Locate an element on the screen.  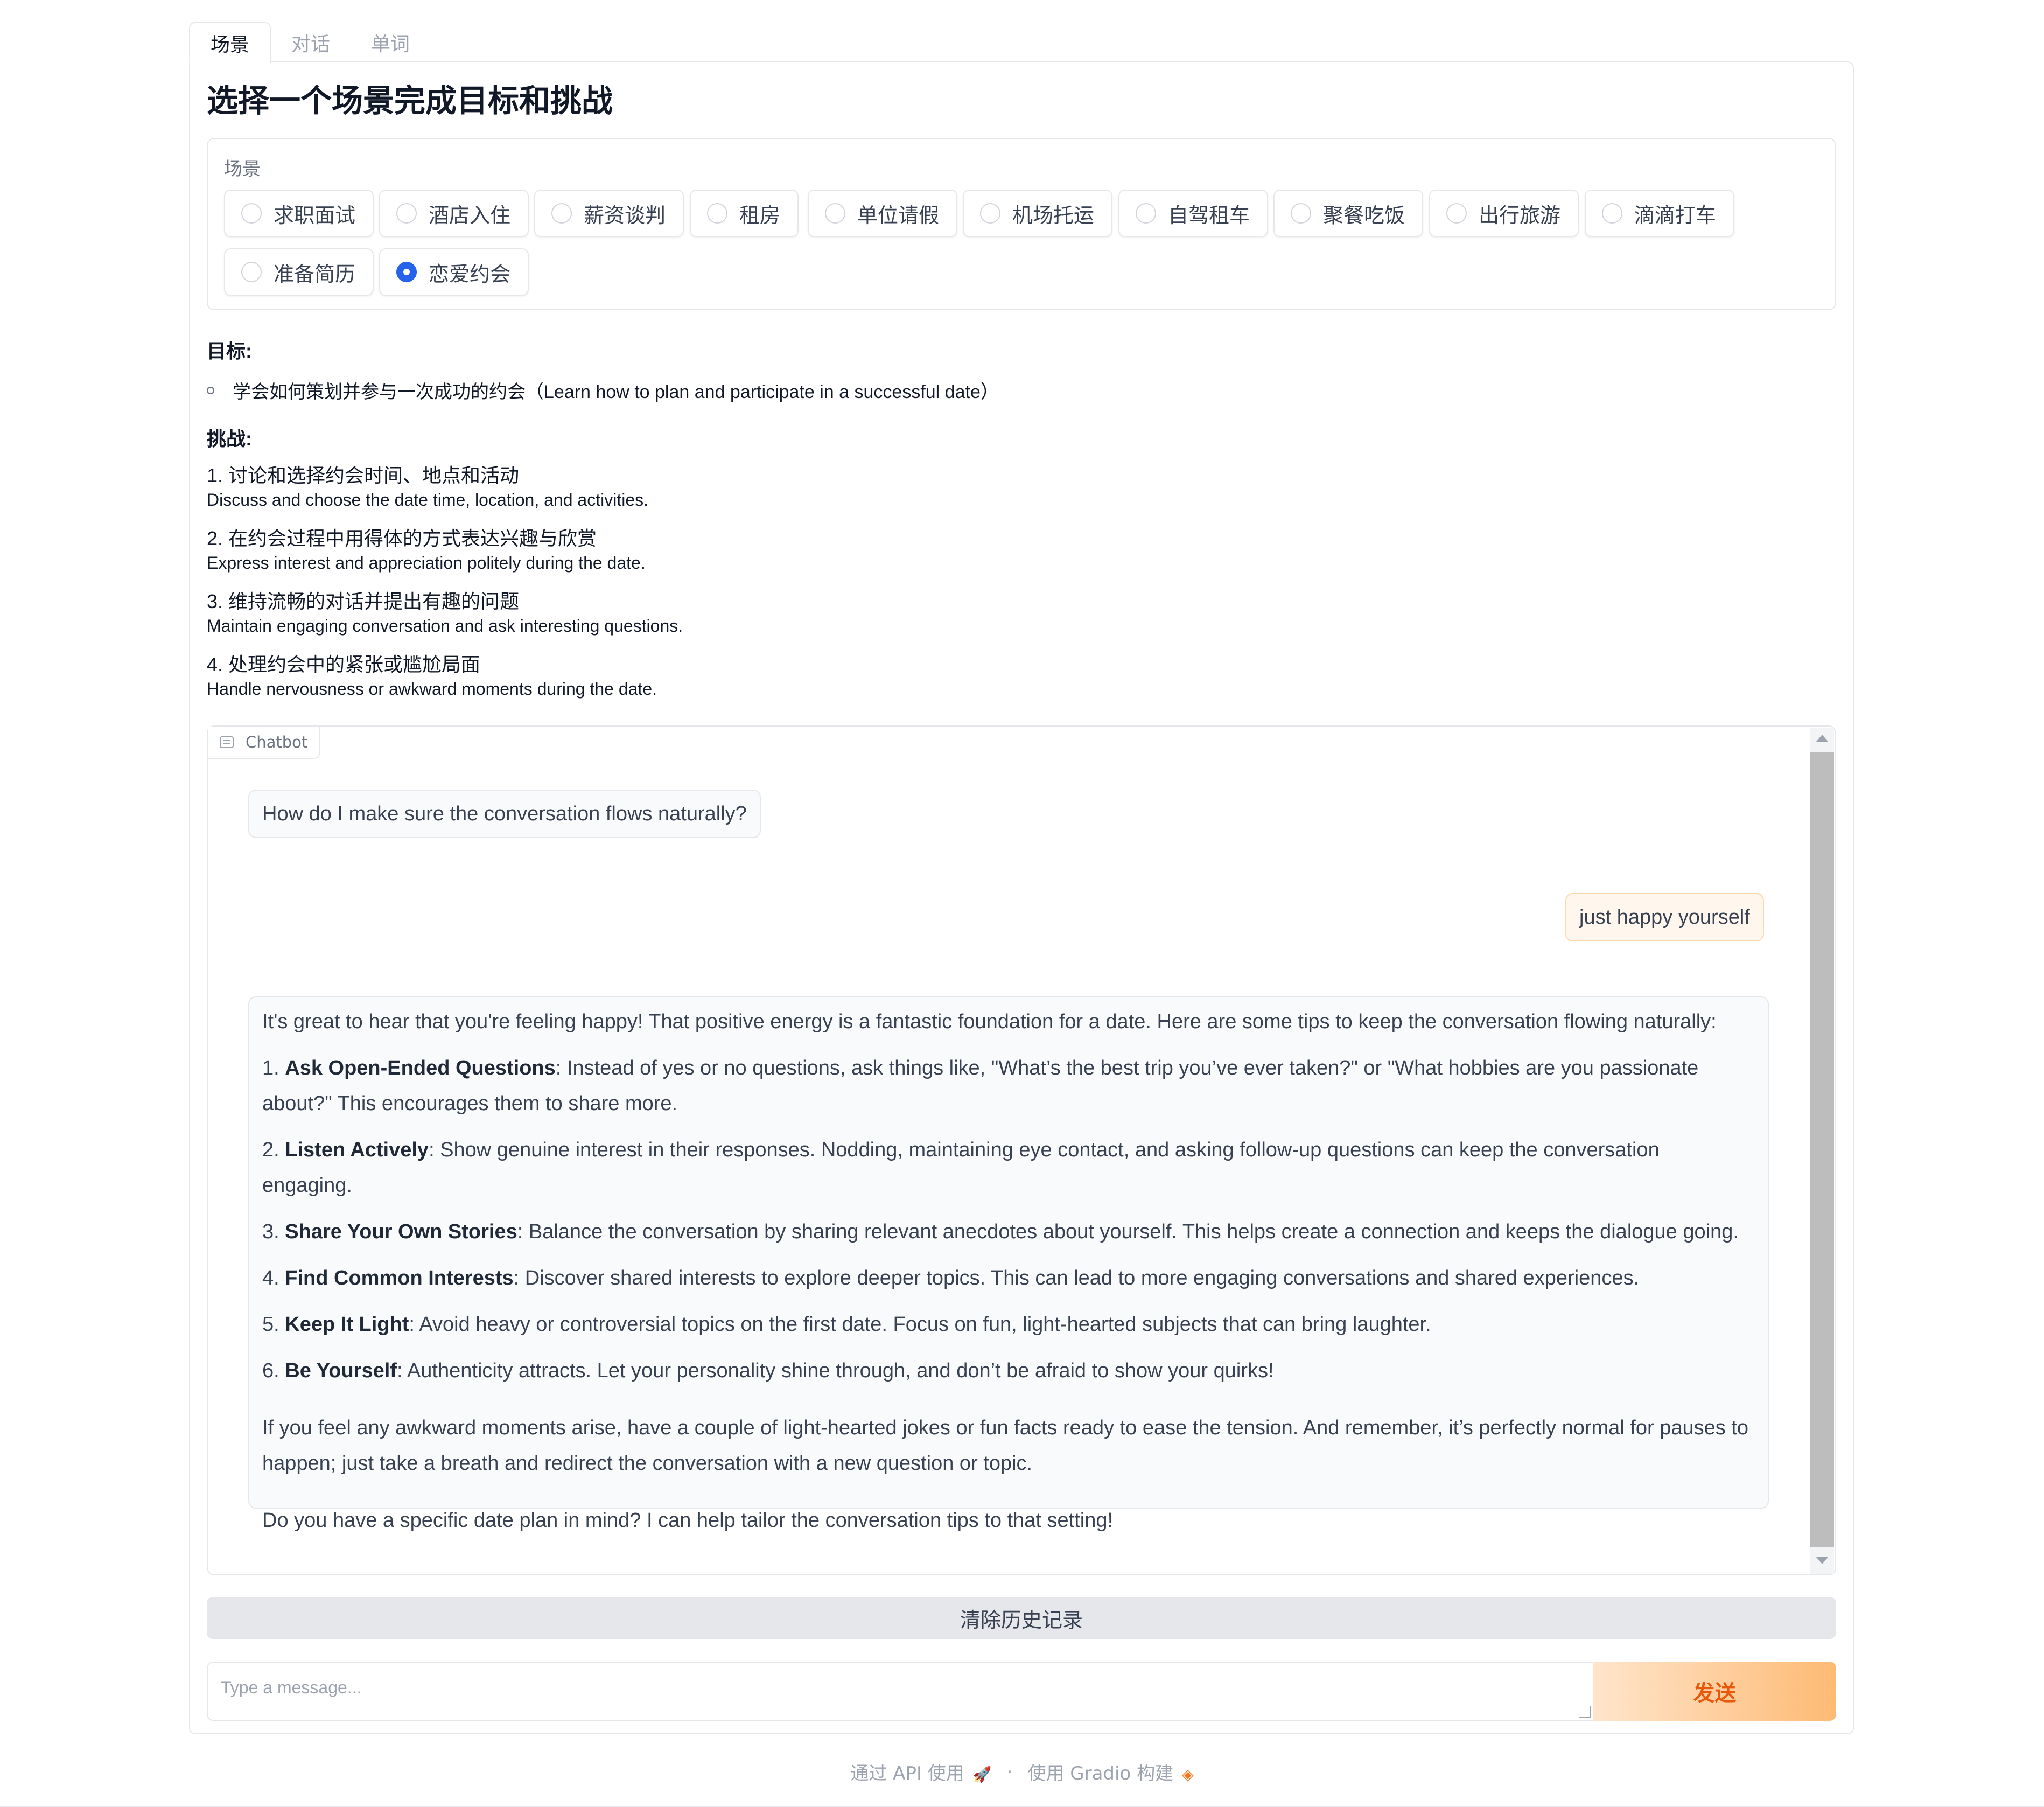
scene-option-airport: 机场托运 is located at coordinates (1038, 213).